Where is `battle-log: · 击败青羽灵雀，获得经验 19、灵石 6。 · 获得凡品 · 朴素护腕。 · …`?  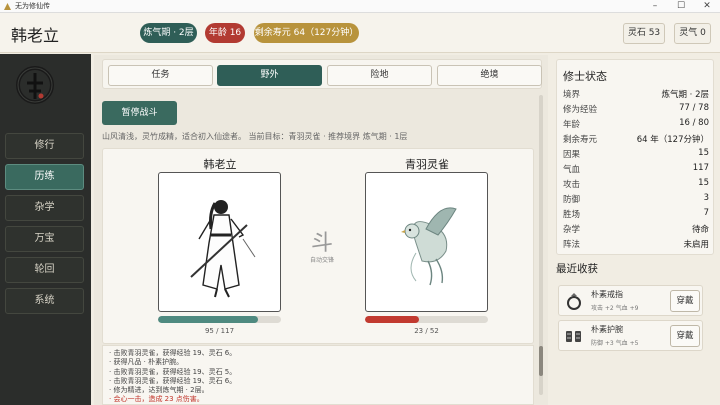 battle-log: · 击败青羽灵雀，获得经验 19、灵石 6。 · 获得凡品 · 朴素护腕。 · … is located at coordinates (318, 375).